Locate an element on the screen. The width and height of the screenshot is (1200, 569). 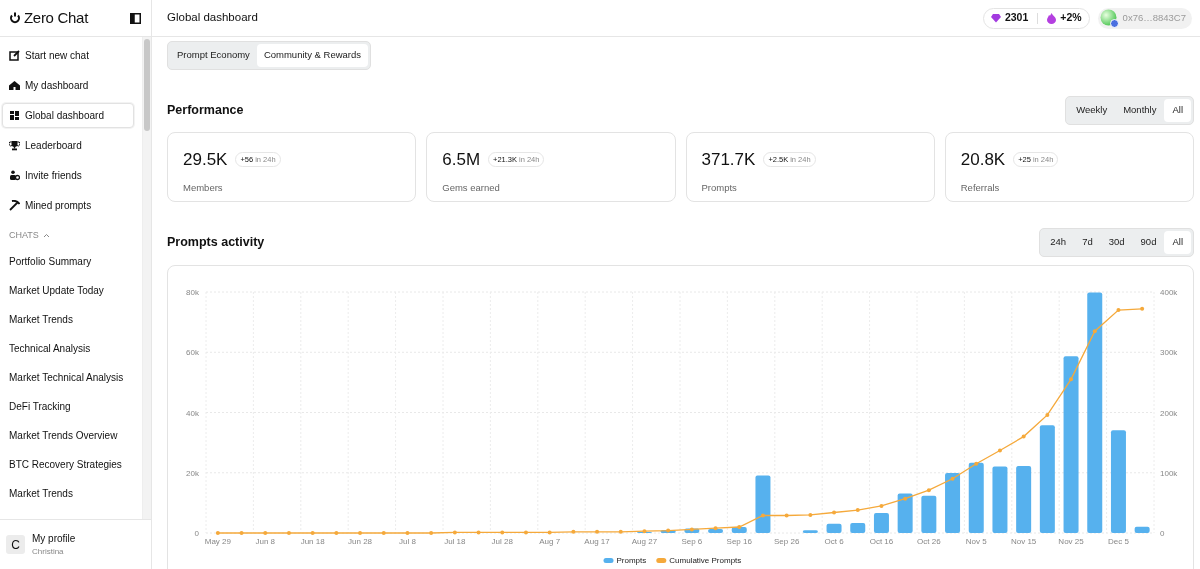
sidebar-toggle-icon is located at coordinates (135, 18).